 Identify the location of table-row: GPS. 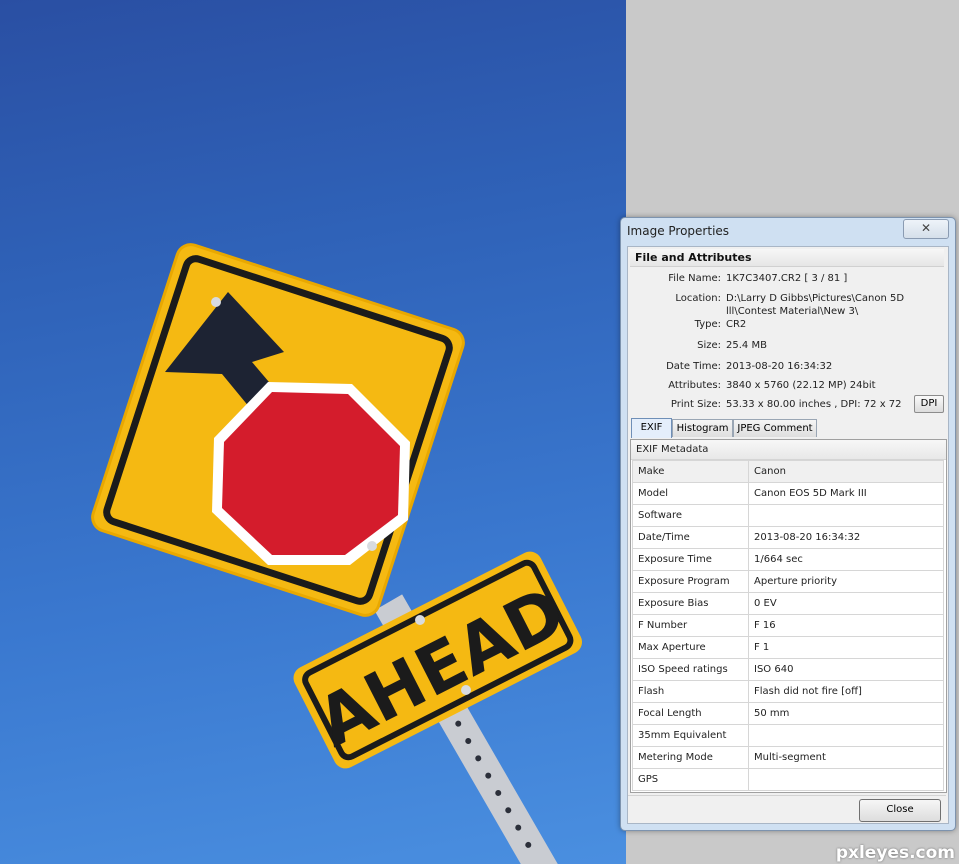
(788, 779).